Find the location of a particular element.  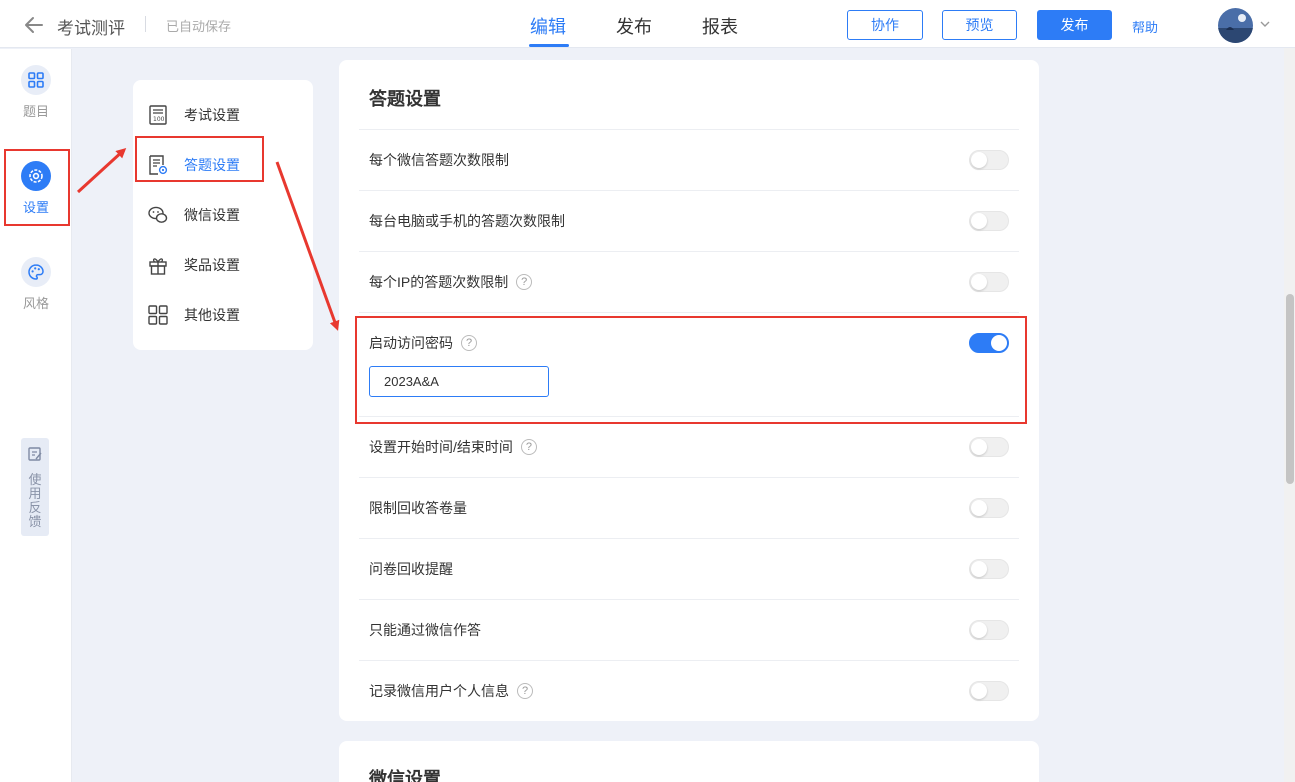

menu-item-wechat-settings: 微信设置 is located at coordinates (223, 215).